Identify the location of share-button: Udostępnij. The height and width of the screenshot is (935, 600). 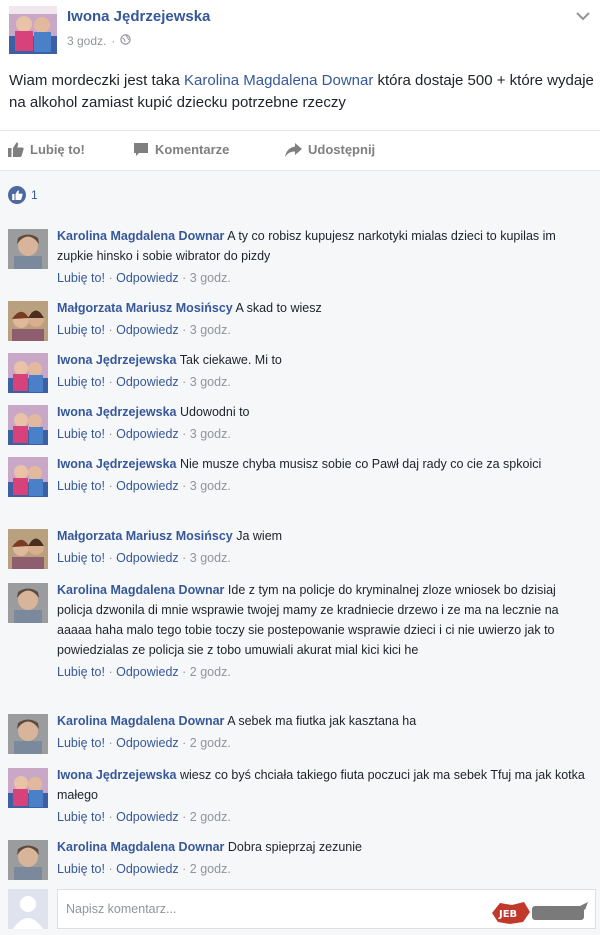
(330, 149).